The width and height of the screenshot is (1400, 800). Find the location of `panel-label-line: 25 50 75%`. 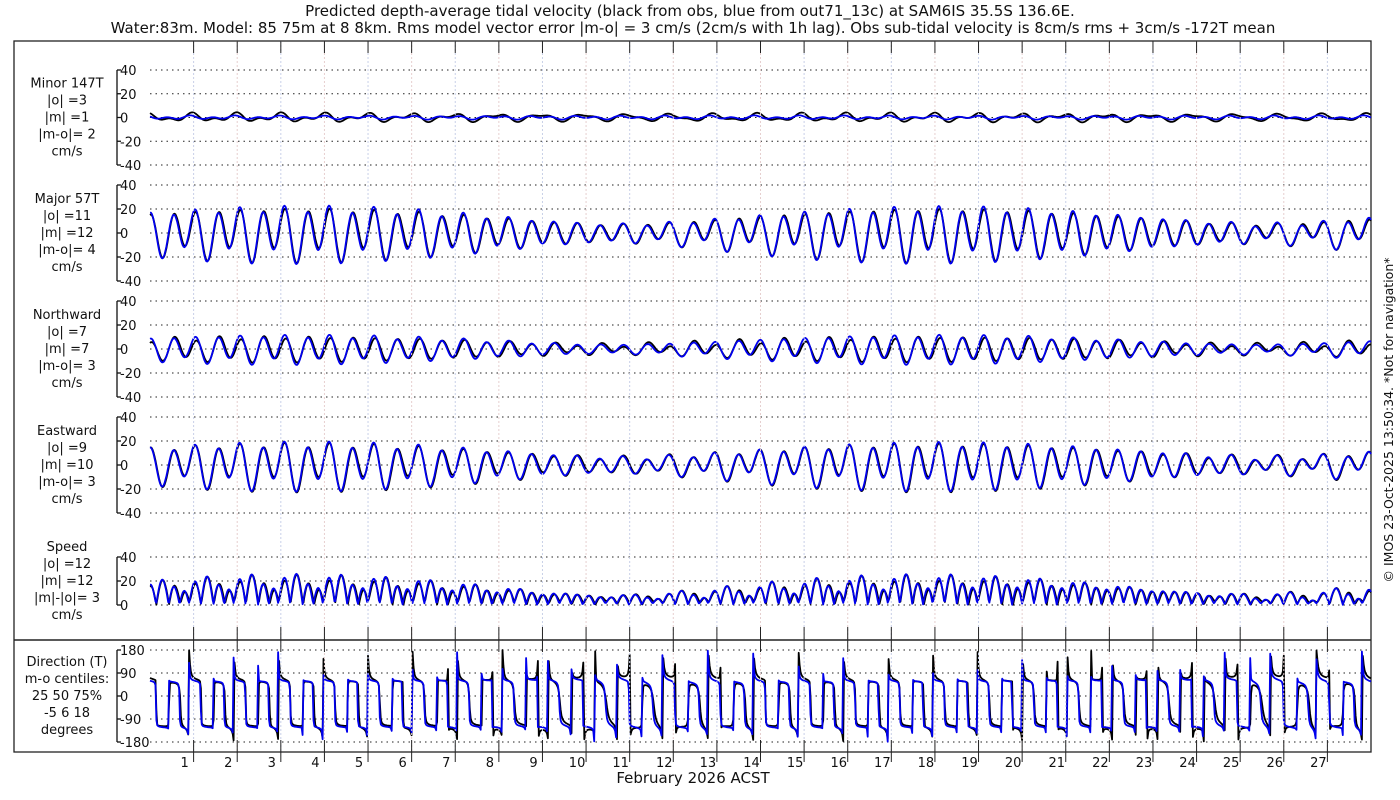

panel-label-line: 25 50 75% is located at coordinates (67, 696).